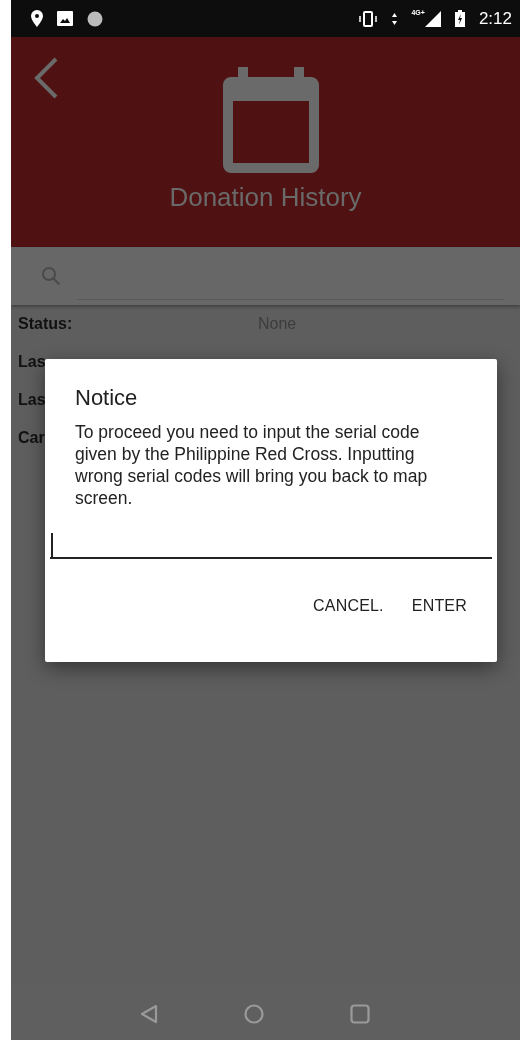 This screenshot has width=520, height=1040. Describe the element at coordinates (439, 606) in the screenshot. I see `enter-button: ENTER` at that location.